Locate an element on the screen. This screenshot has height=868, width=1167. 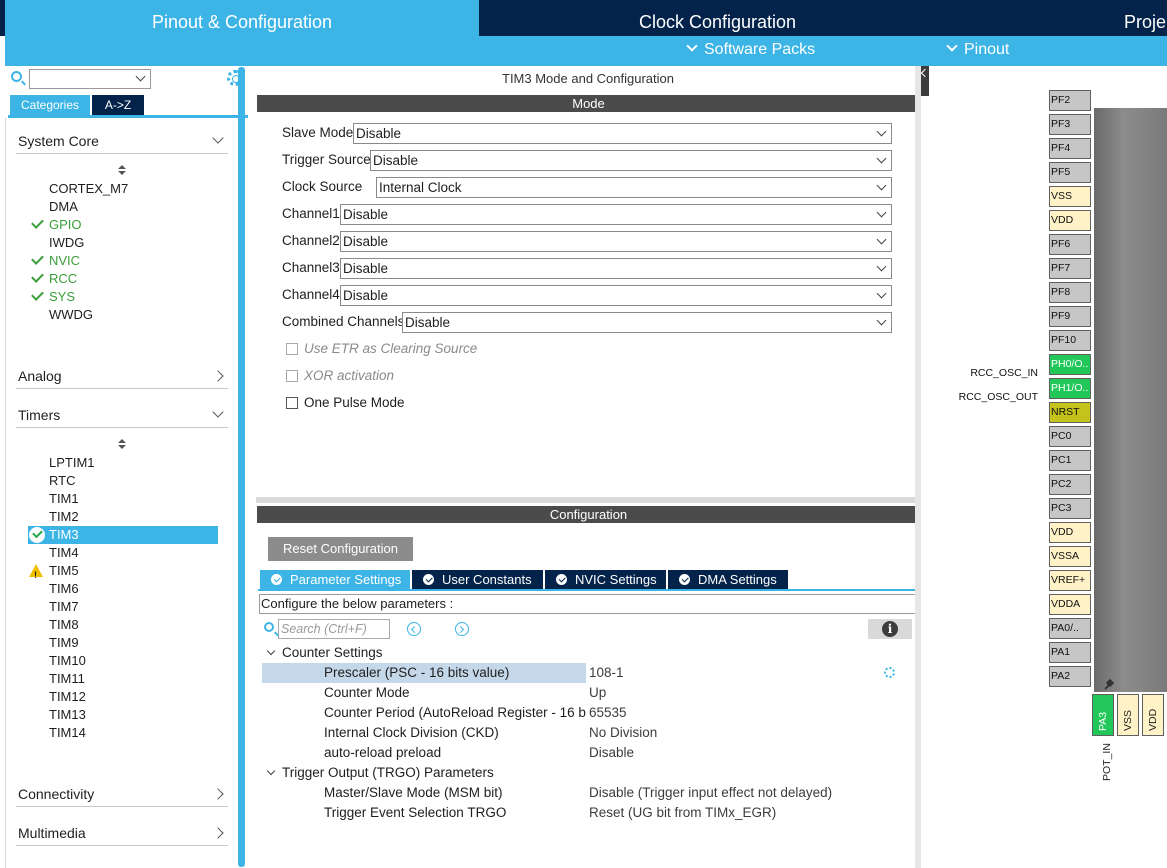
info-button: i is located at coordinates (890, 629).